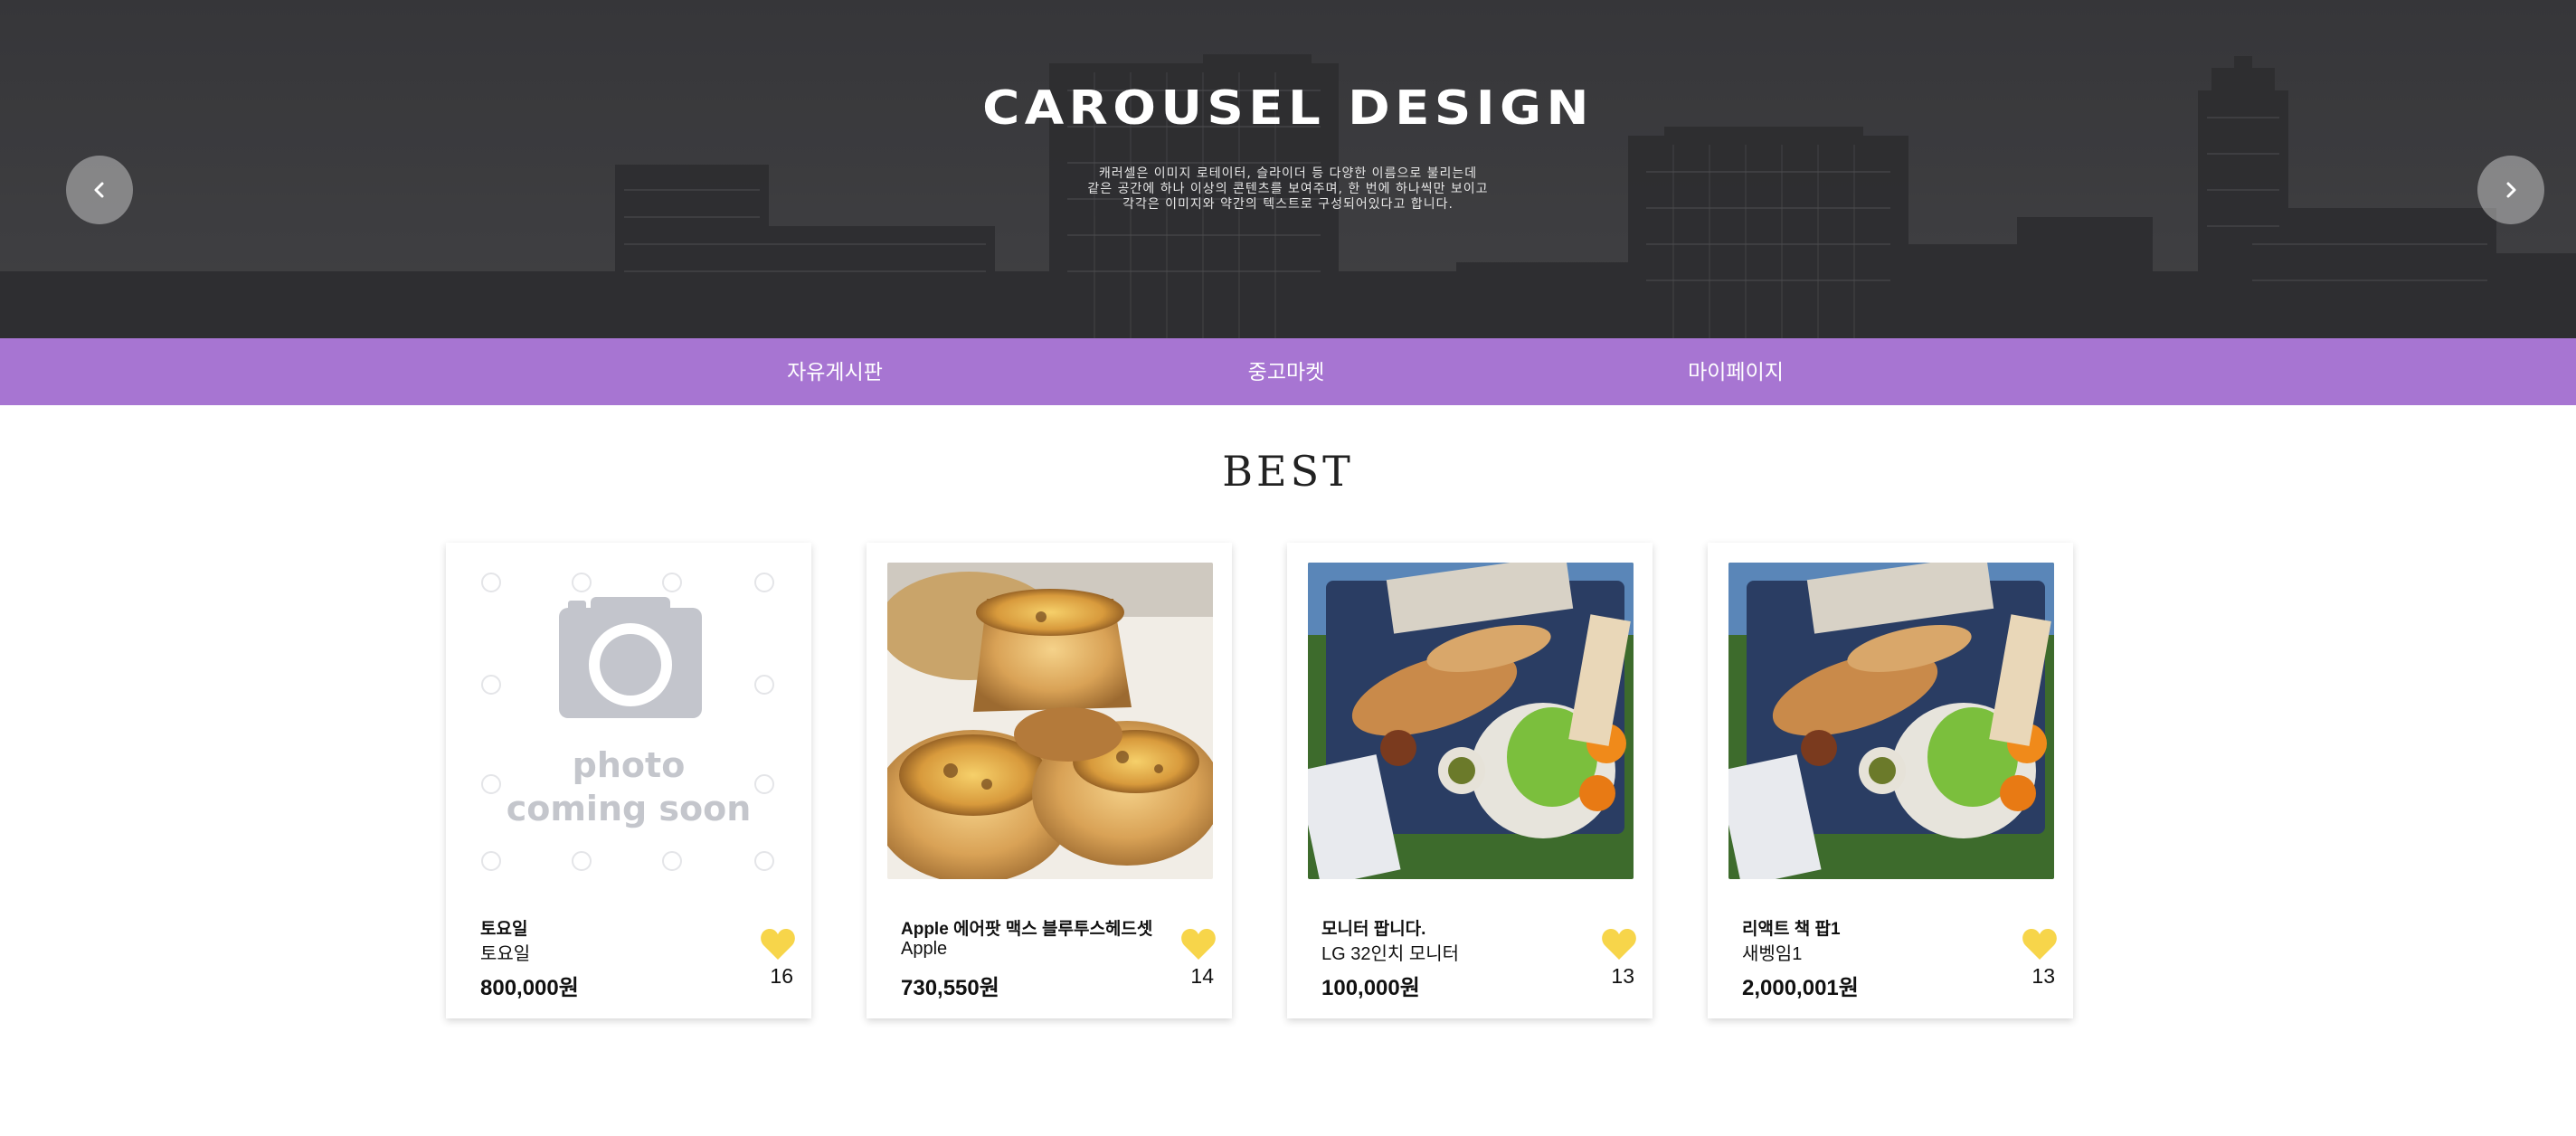 The image size is (2576, 1136). I want to click on carousel-title: CAROUSEL DESIGN, so click(1288, 108).